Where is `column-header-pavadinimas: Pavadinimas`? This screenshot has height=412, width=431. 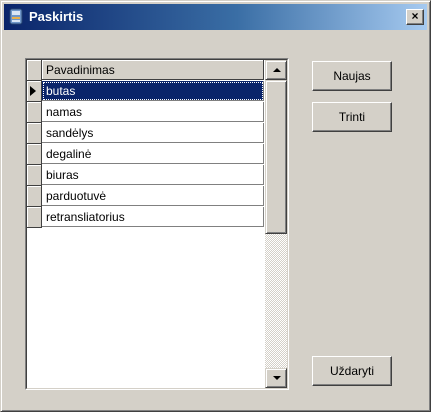
column-header-pavadinimas: Pavadinimas is located at coordinates (153, 70).